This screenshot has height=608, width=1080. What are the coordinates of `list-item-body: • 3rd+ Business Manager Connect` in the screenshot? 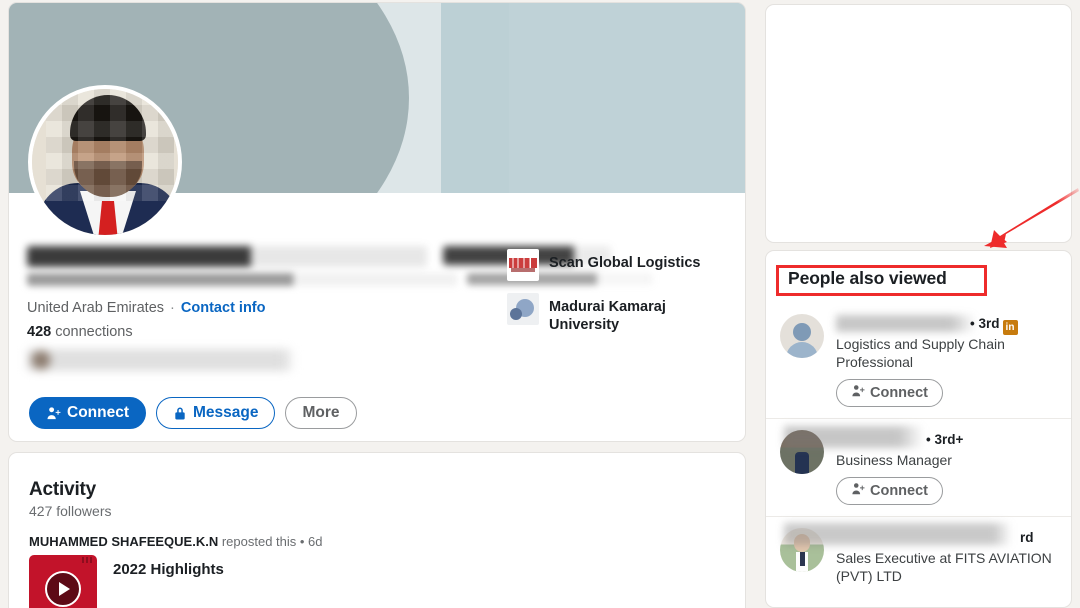 It's located at (920, 465).